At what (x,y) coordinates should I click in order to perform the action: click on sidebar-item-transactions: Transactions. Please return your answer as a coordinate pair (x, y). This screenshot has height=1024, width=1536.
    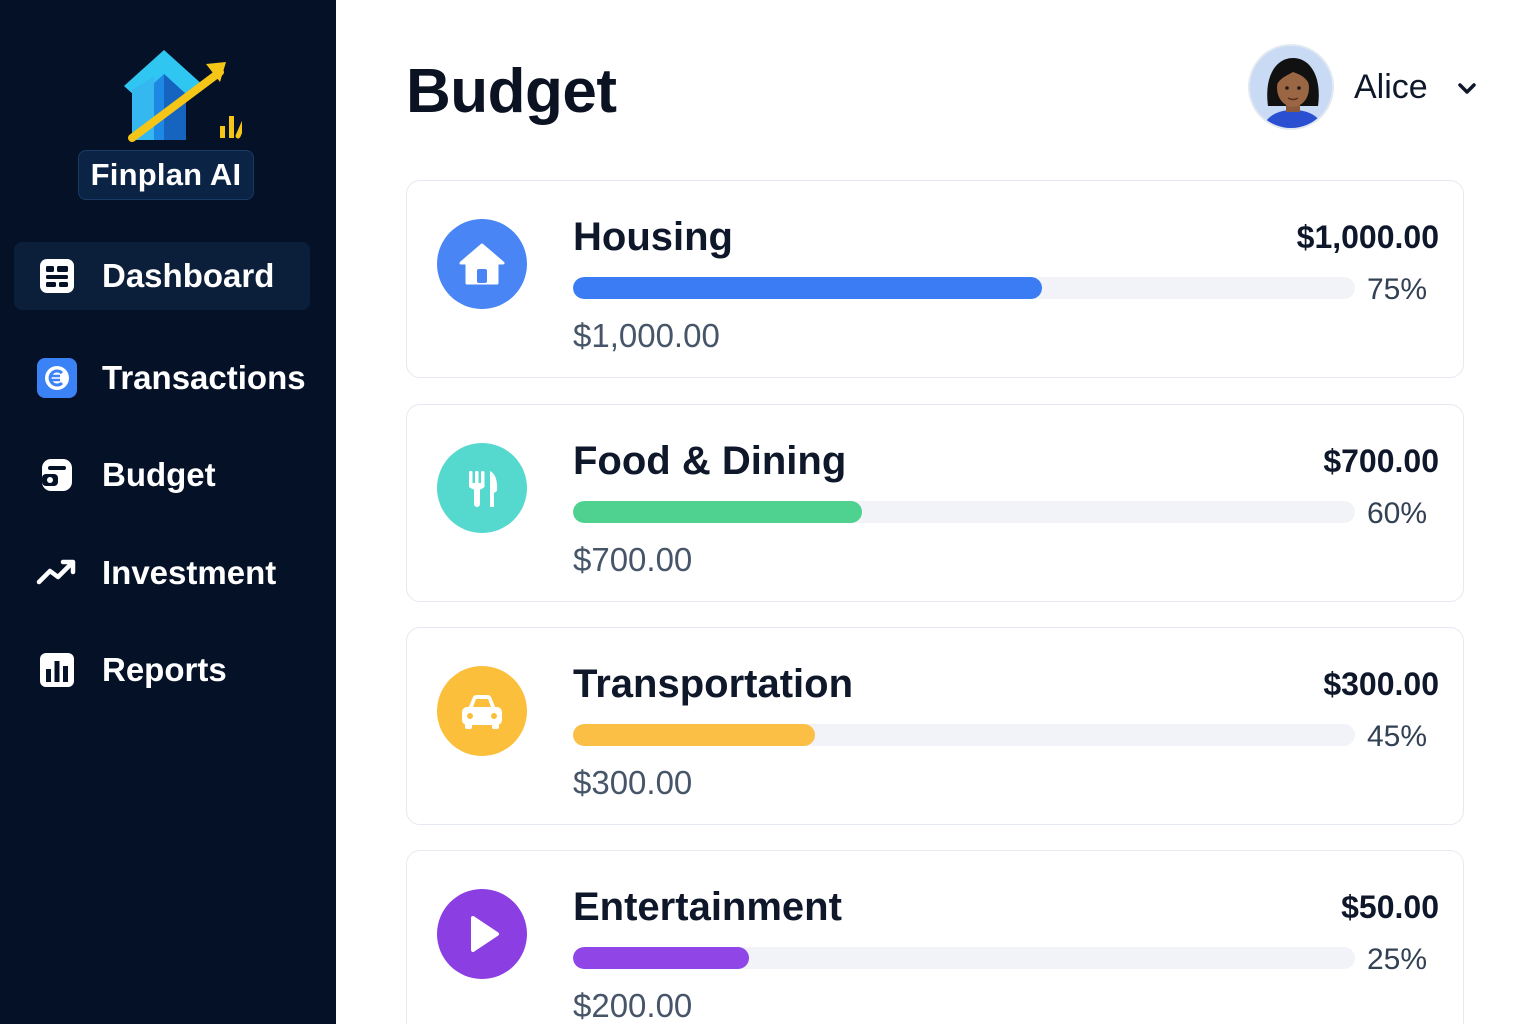
    Looking at the image, I should click on (162, 378).